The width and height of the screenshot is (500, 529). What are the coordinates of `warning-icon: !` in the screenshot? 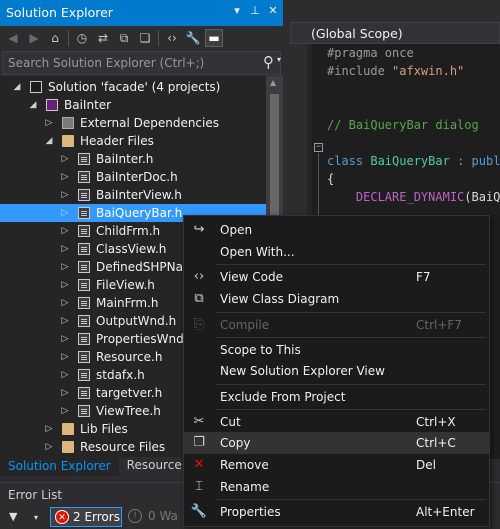 It's located at (135, 516).